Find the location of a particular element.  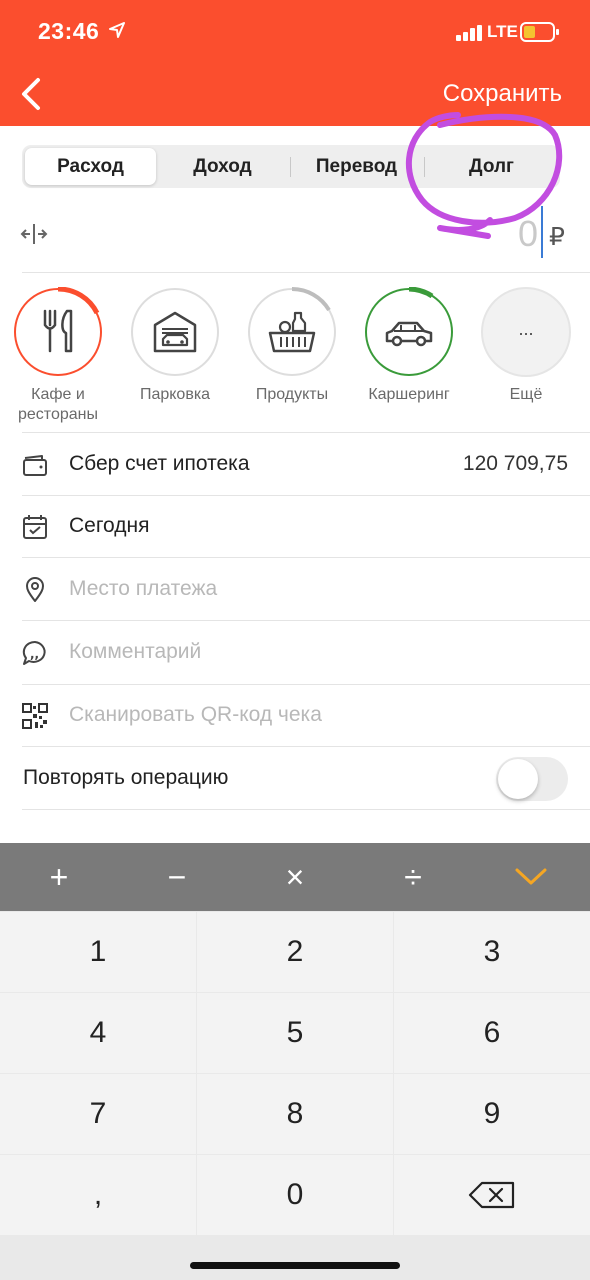

account-row: Сбер счет ипотека 120 709,75 is located at coordinates (295, 465).